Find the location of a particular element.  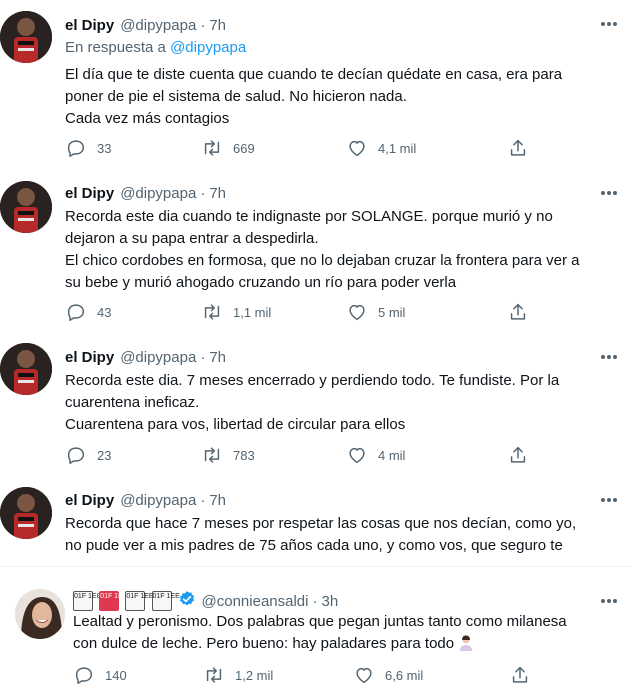

emoji-glyph: 01F 1EE is located at coordinates (139, 601).